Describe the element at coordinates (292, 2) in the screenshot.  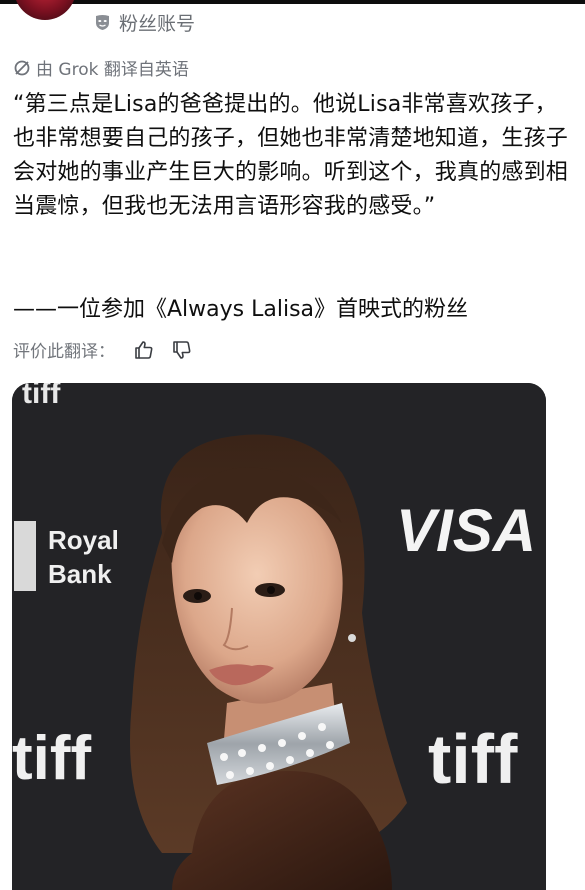
I see `top-edge` at that location.